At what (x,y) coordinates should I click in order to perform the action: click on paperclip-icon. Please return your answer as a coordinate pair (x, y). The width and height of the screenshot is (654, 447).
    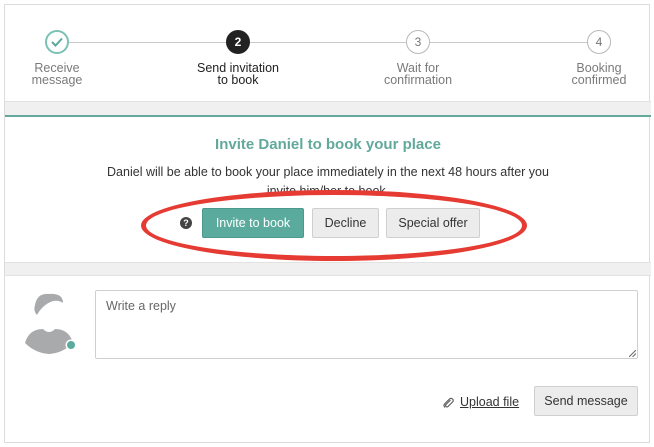
    Looking at the image, I should click on (448, 402).